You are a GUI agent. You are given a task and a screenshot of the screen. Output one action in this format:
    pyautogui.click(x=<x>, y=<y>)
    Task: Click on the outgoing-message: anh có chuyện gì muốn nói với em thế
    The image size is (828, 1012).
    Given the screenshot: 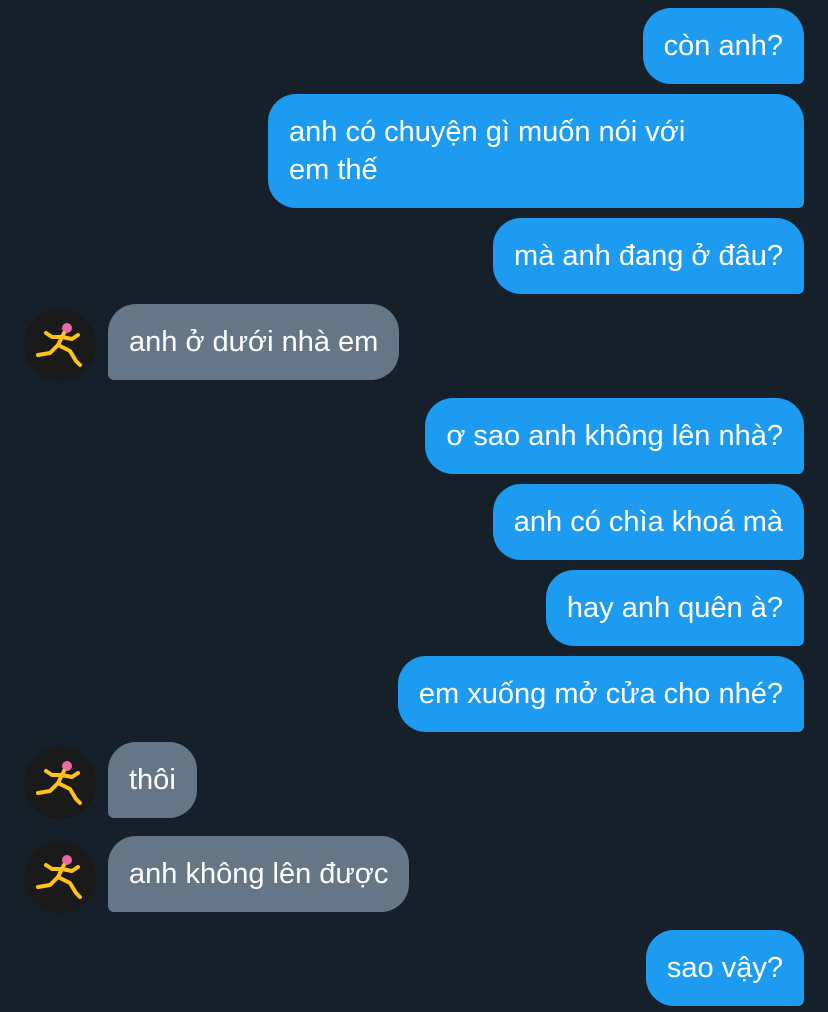 What is the action you would take?
    pyautogui.click(x=536, y=151)
    